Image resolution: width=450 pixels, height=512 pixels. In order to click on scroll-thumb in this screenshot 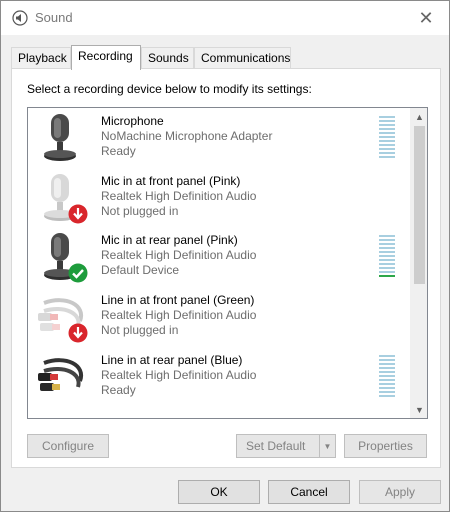, I will do `click(419, 205)`.